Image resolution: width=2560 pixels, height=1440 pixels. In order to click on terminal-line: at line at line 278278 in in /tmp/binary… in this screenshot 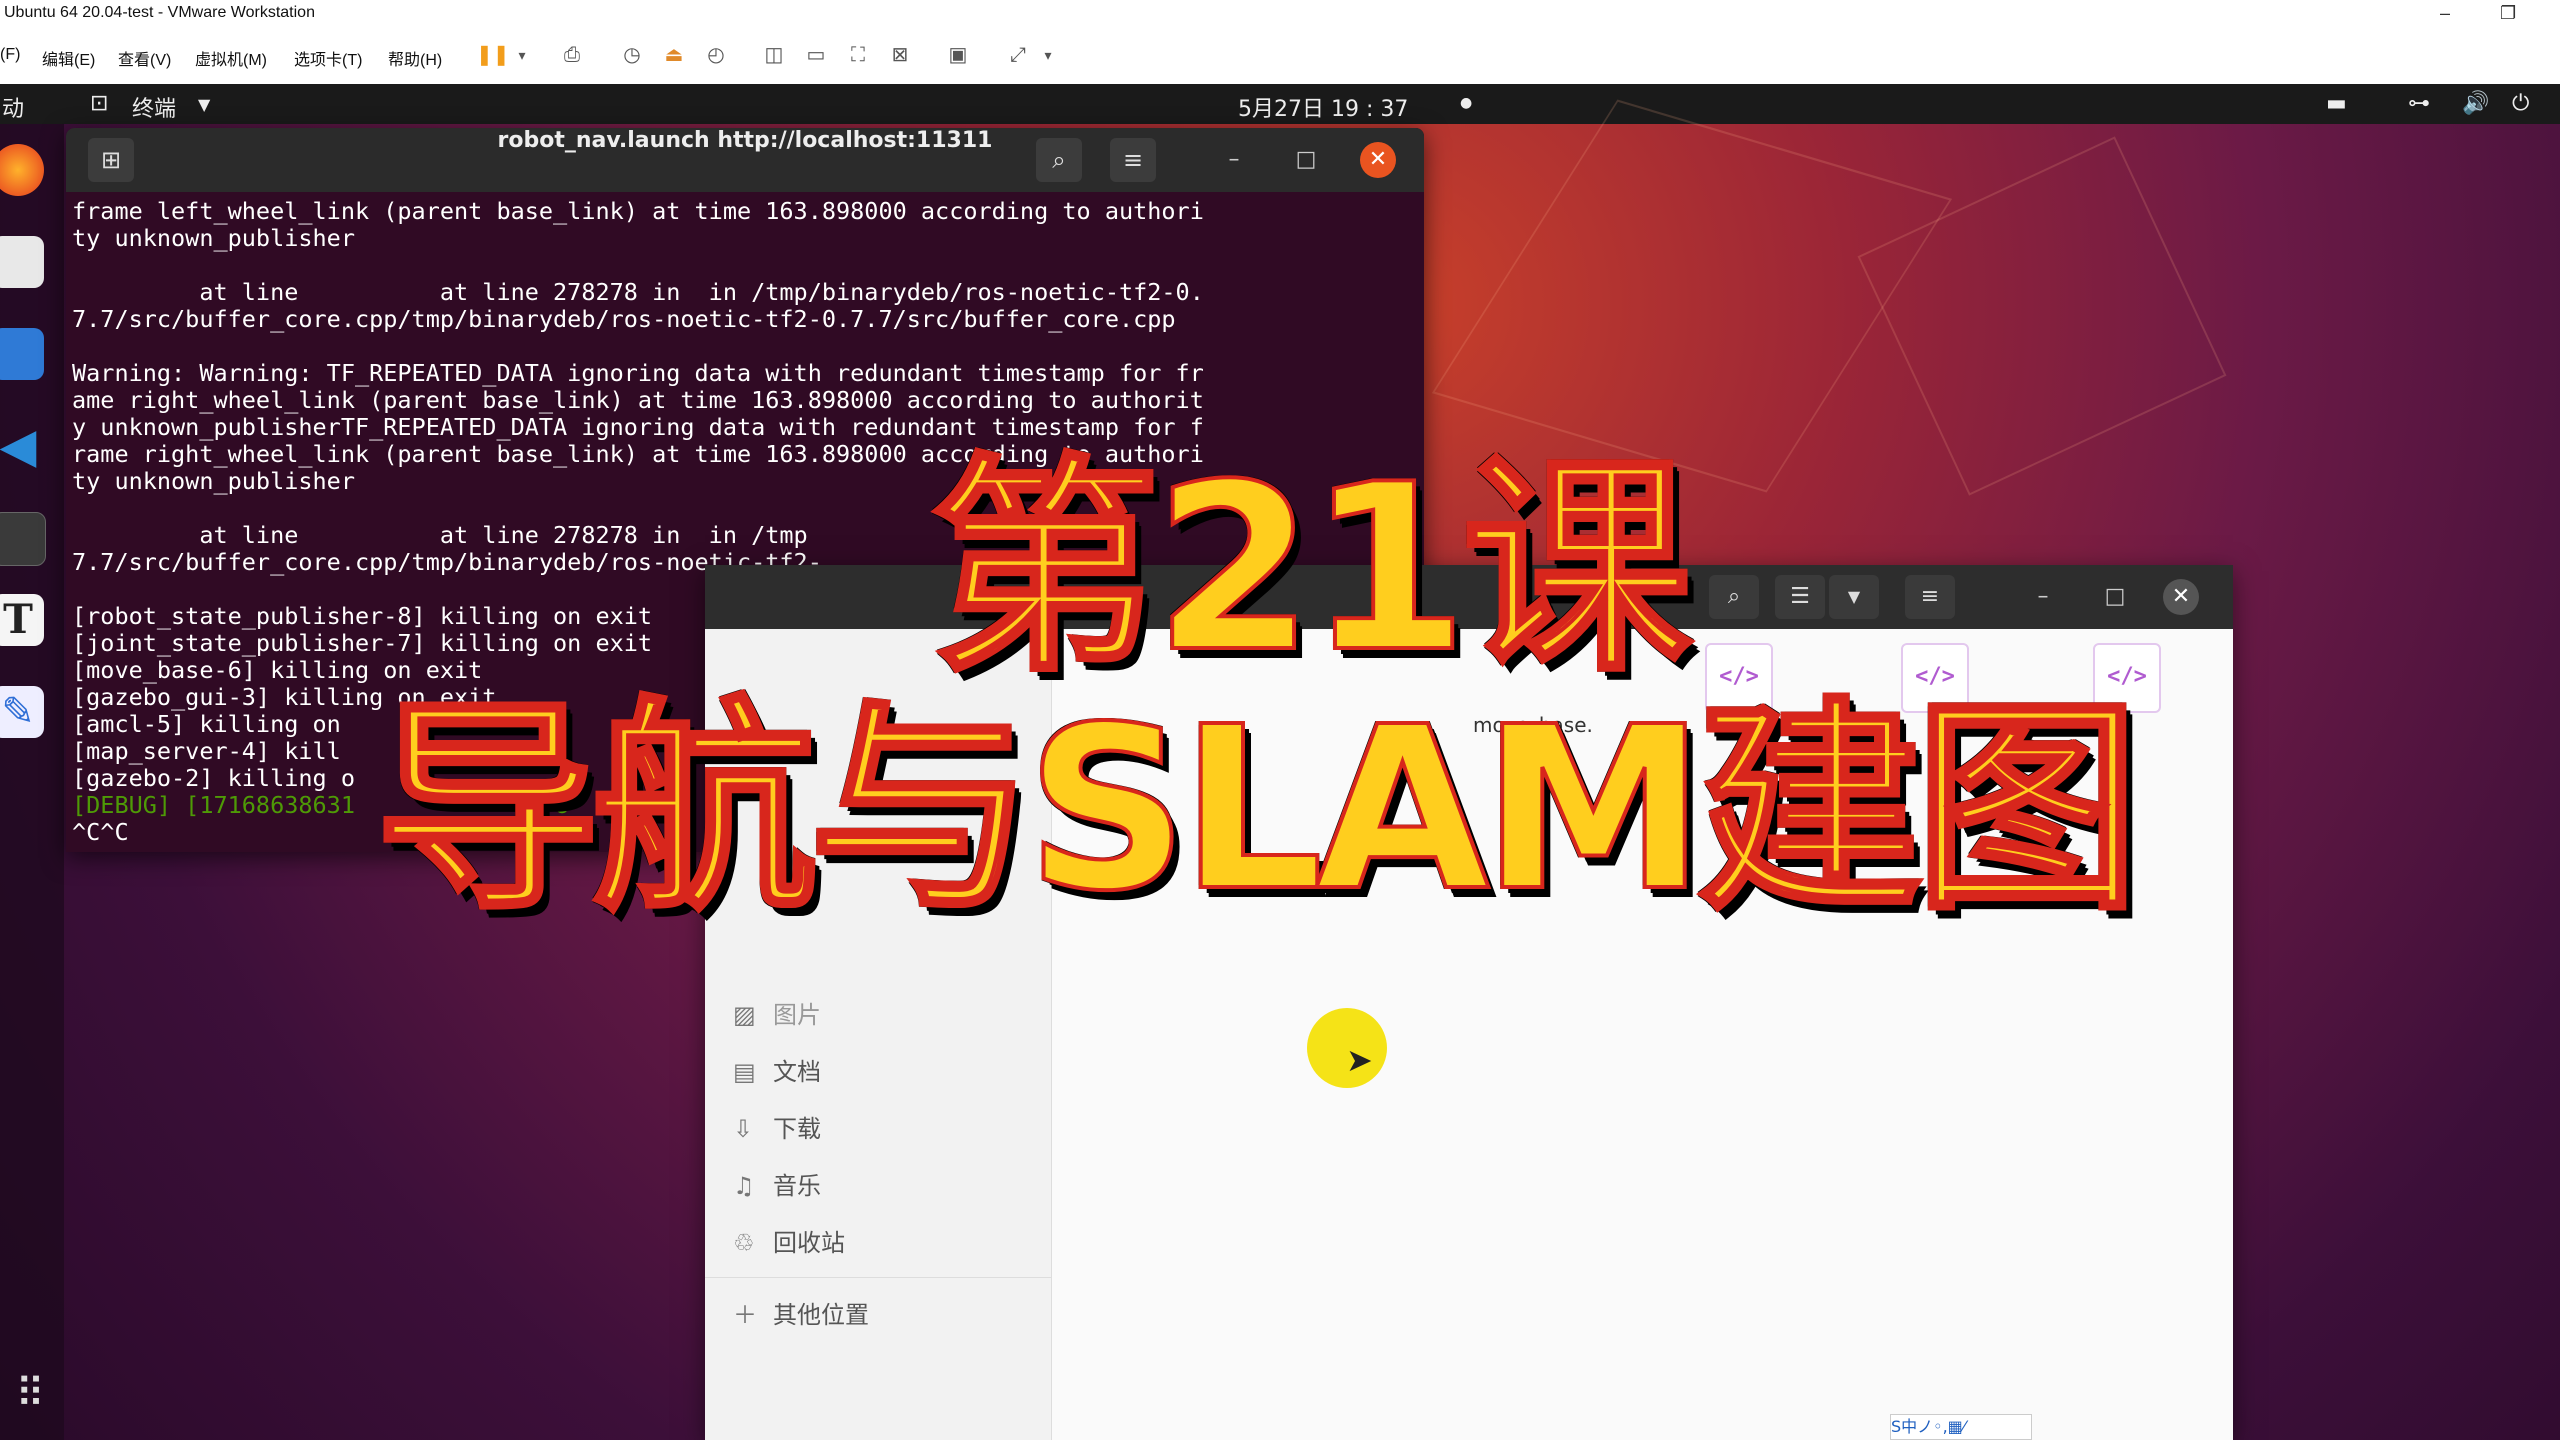, I will do `click(638, 292)`.